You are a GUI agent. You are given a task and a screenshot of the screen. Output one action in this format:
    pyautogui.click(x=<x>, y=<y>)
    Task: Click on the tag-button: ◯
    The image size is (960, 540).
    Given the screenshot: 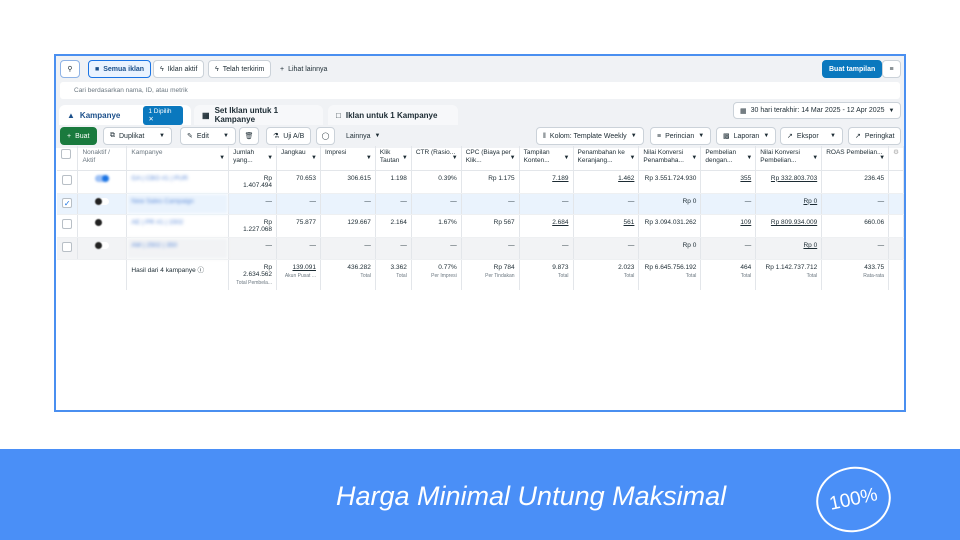 What is the action you would take?
    pyautogui.click(x=325, y=136)
    